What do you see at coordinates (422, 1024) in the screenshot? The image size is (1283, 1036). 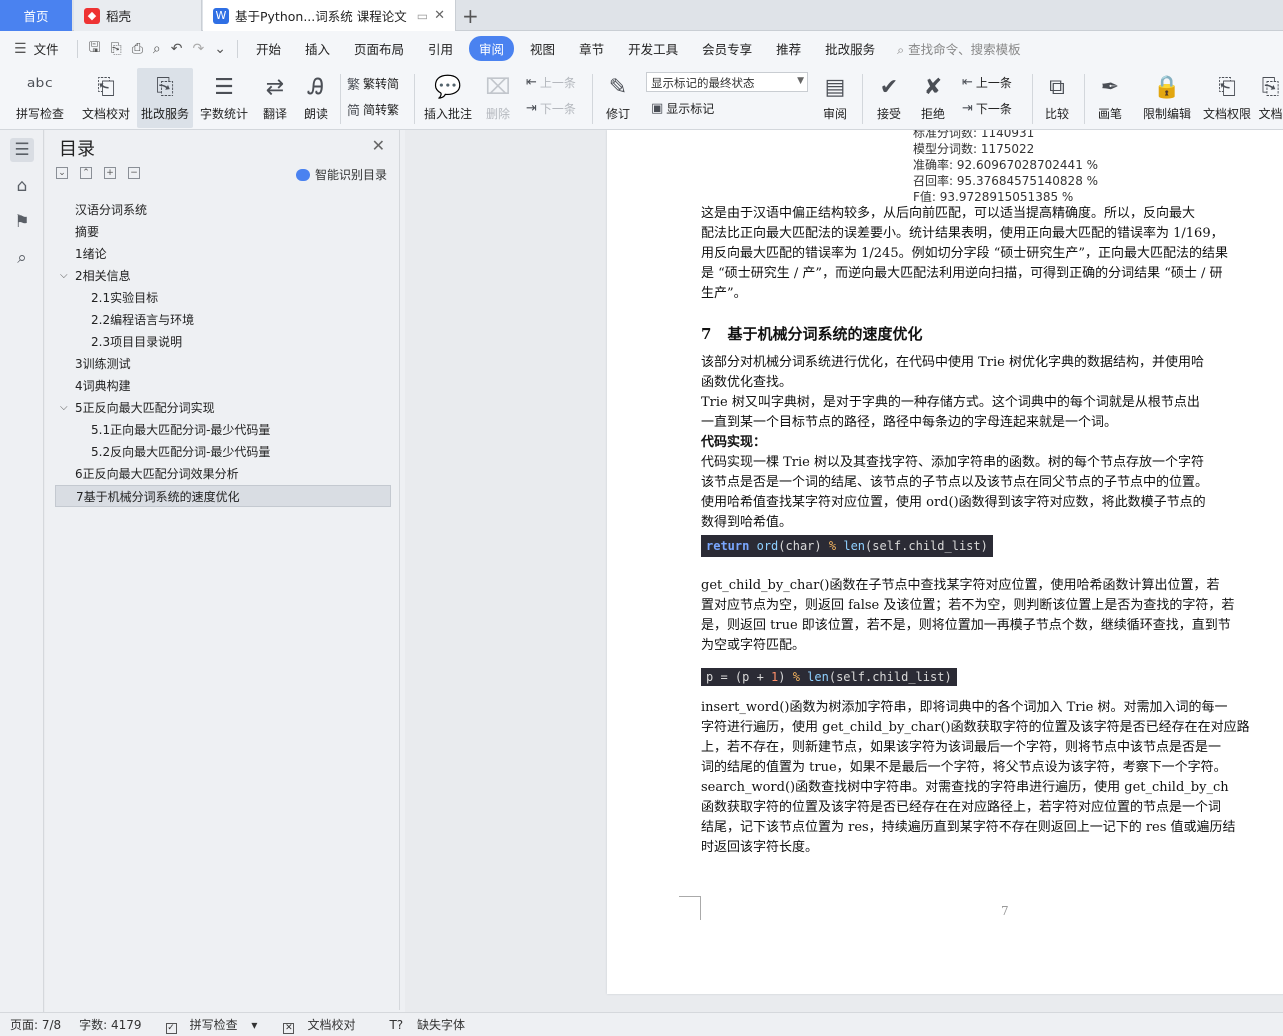 I see `status-missing-font: T? 缺失字体` at bounding box center [422, 1024].